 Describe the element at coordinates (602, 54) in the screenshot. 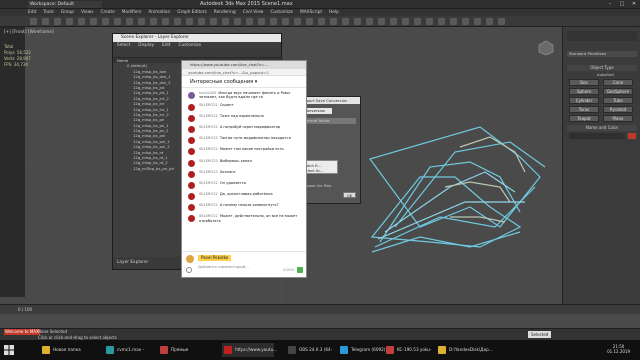

I see `primitives-dropdown: Standard Primitives` at that location.